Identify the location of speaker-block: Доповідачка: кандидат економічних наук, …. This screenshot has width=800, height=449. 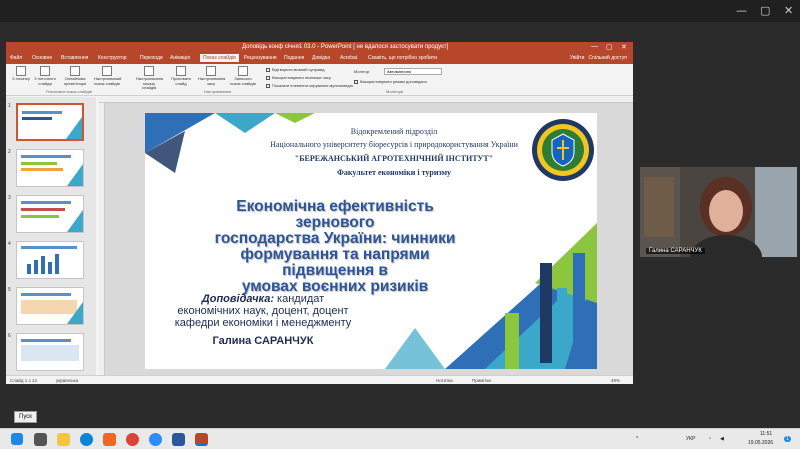
(263, 311).